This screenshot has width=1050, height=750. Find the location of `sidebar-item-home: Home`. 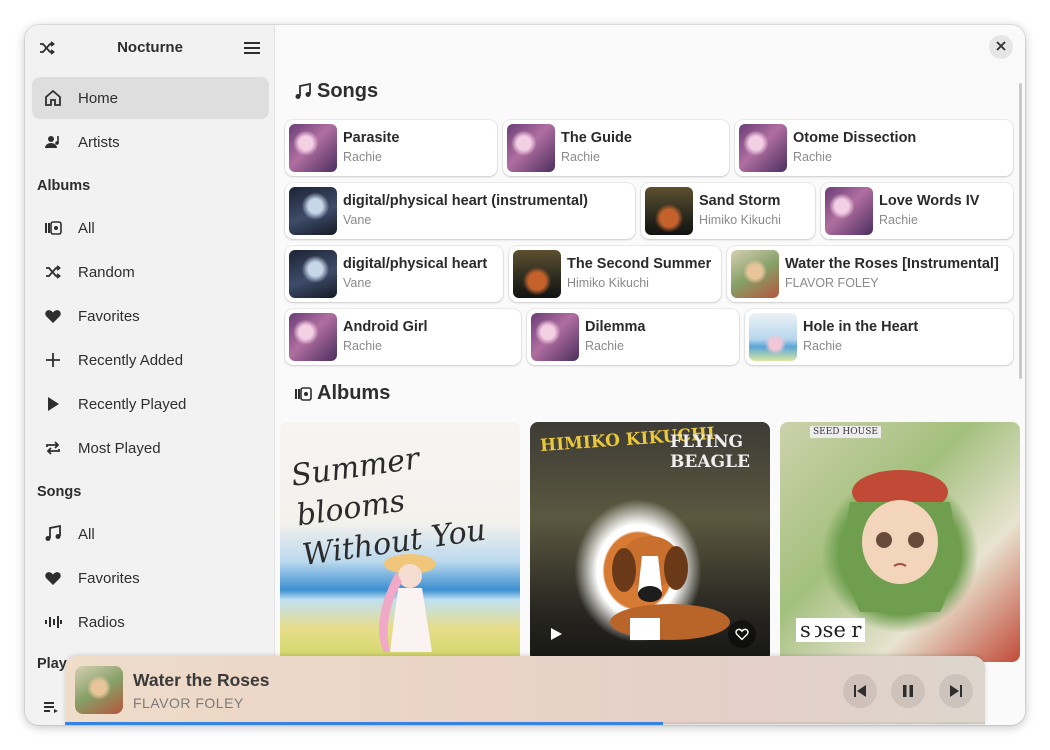

sidebar-item-home: Home is located at coordinates (150, 98).